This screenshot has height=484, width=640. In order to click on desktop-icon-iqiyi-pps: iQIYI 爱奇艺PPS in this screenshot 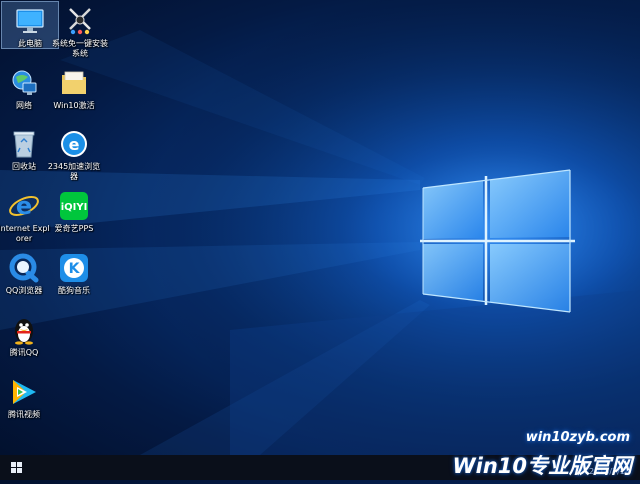, I will do `click(74, 210)`.